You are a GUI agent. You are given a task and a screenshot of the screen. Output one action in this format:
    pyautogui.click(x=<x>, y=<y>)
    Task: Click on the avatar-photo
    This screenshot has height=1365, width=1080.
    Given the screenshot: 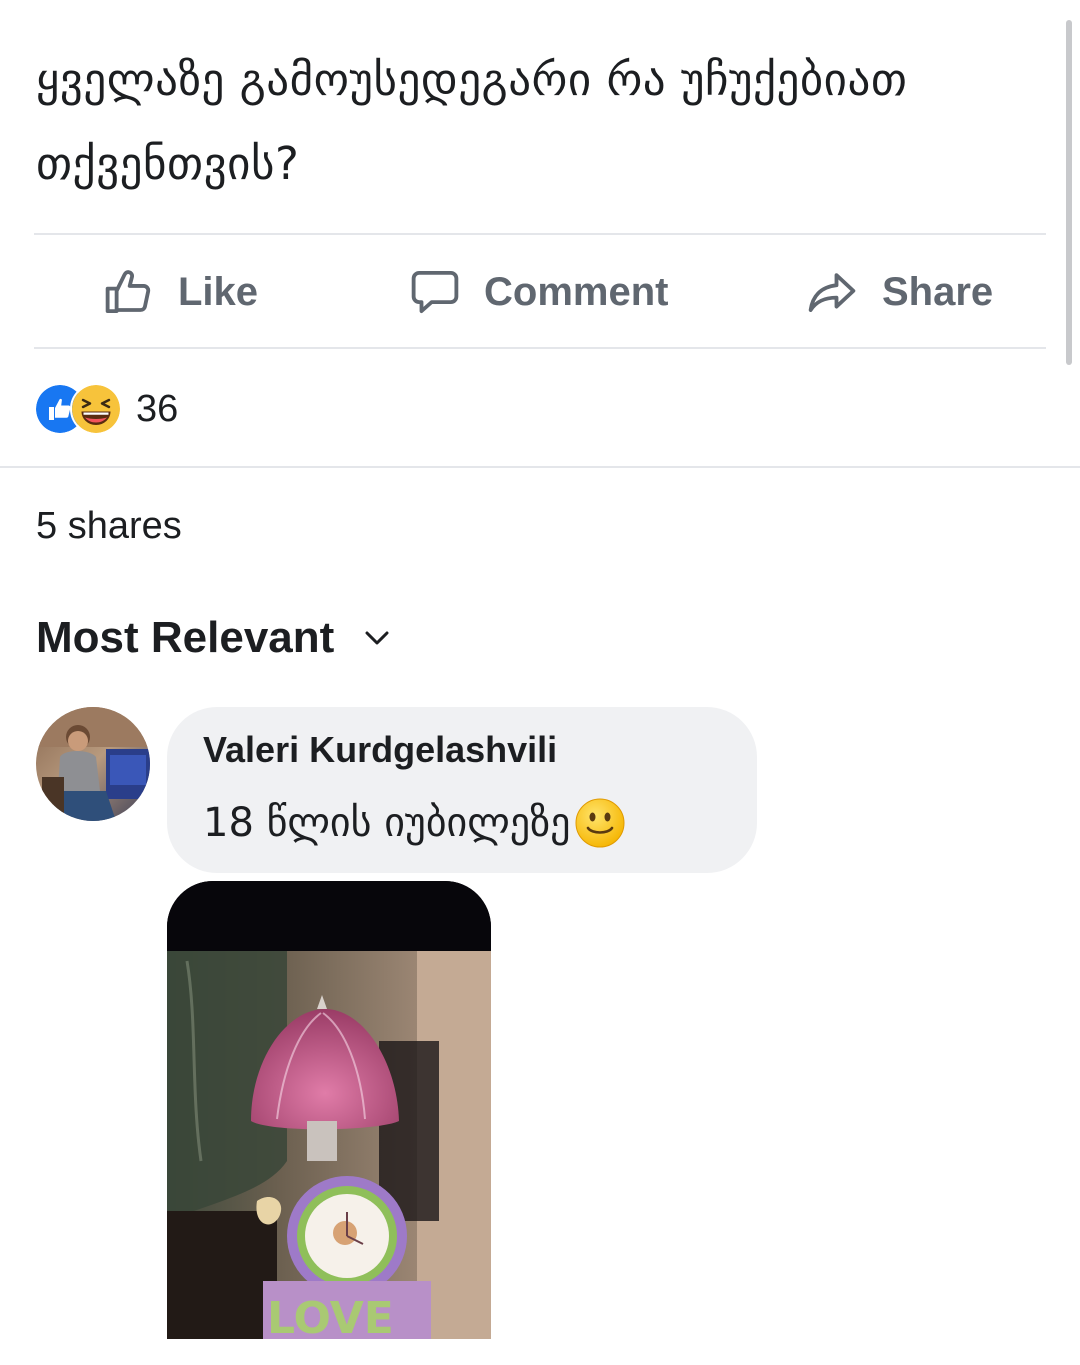 What is the action you would take?
    pyautogui.click(x=93, y=764)
    